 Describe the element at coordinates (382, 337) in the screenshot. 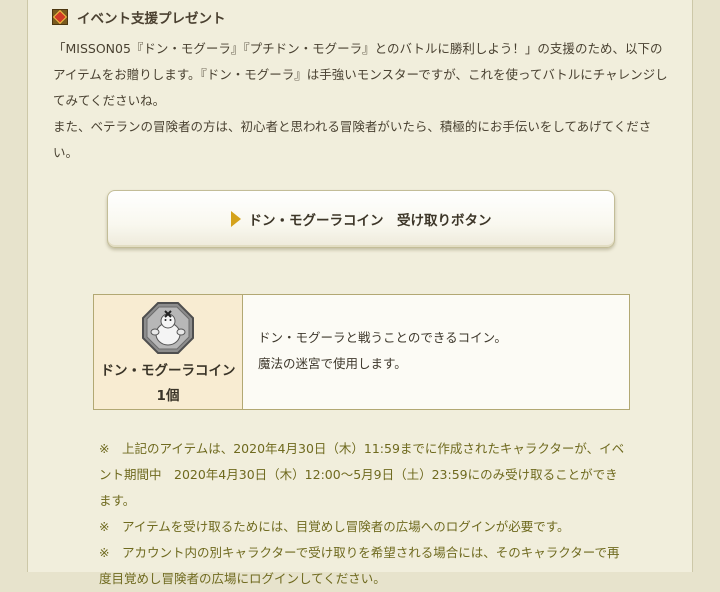

I see `item-description-line-1: ドン・モグーラと戦うことのできるコイン。` at that location.